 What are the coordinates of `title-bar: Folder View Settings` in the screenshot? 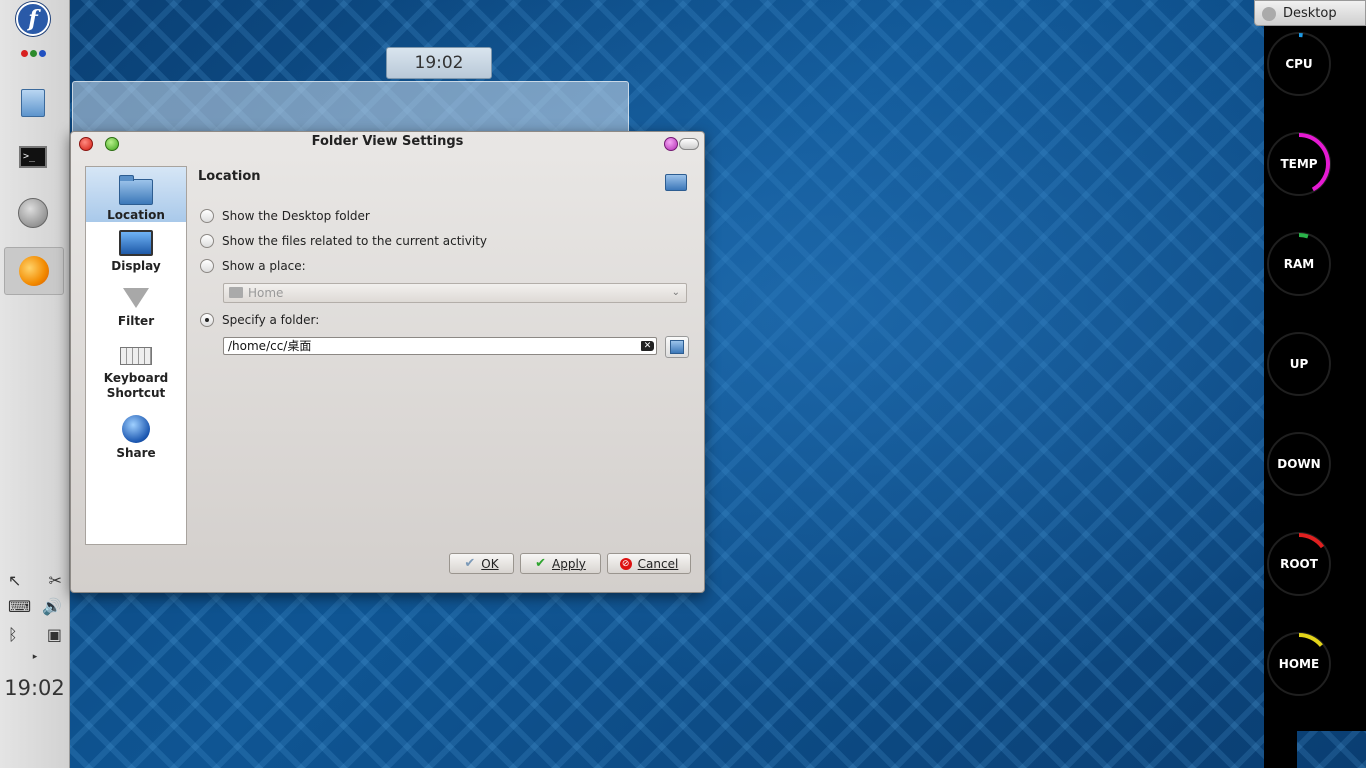 It's located at (387, 143).